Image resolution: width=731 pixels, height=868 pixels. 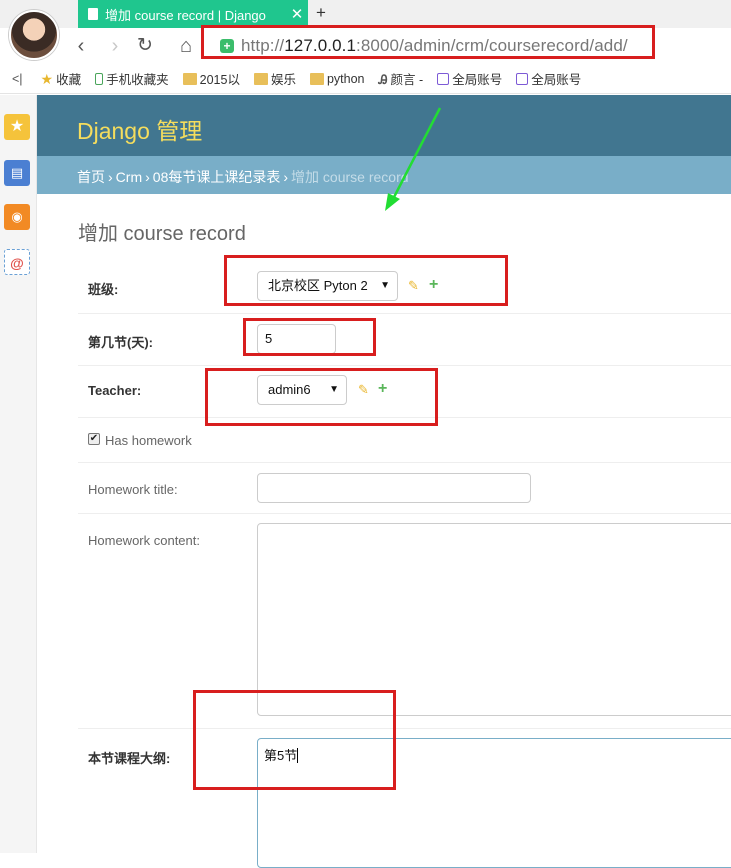 What do you see at coordinates (17, 173) in the screenshot?
I see `news-feed-icon: ▤` at bounding box center [17, 173].